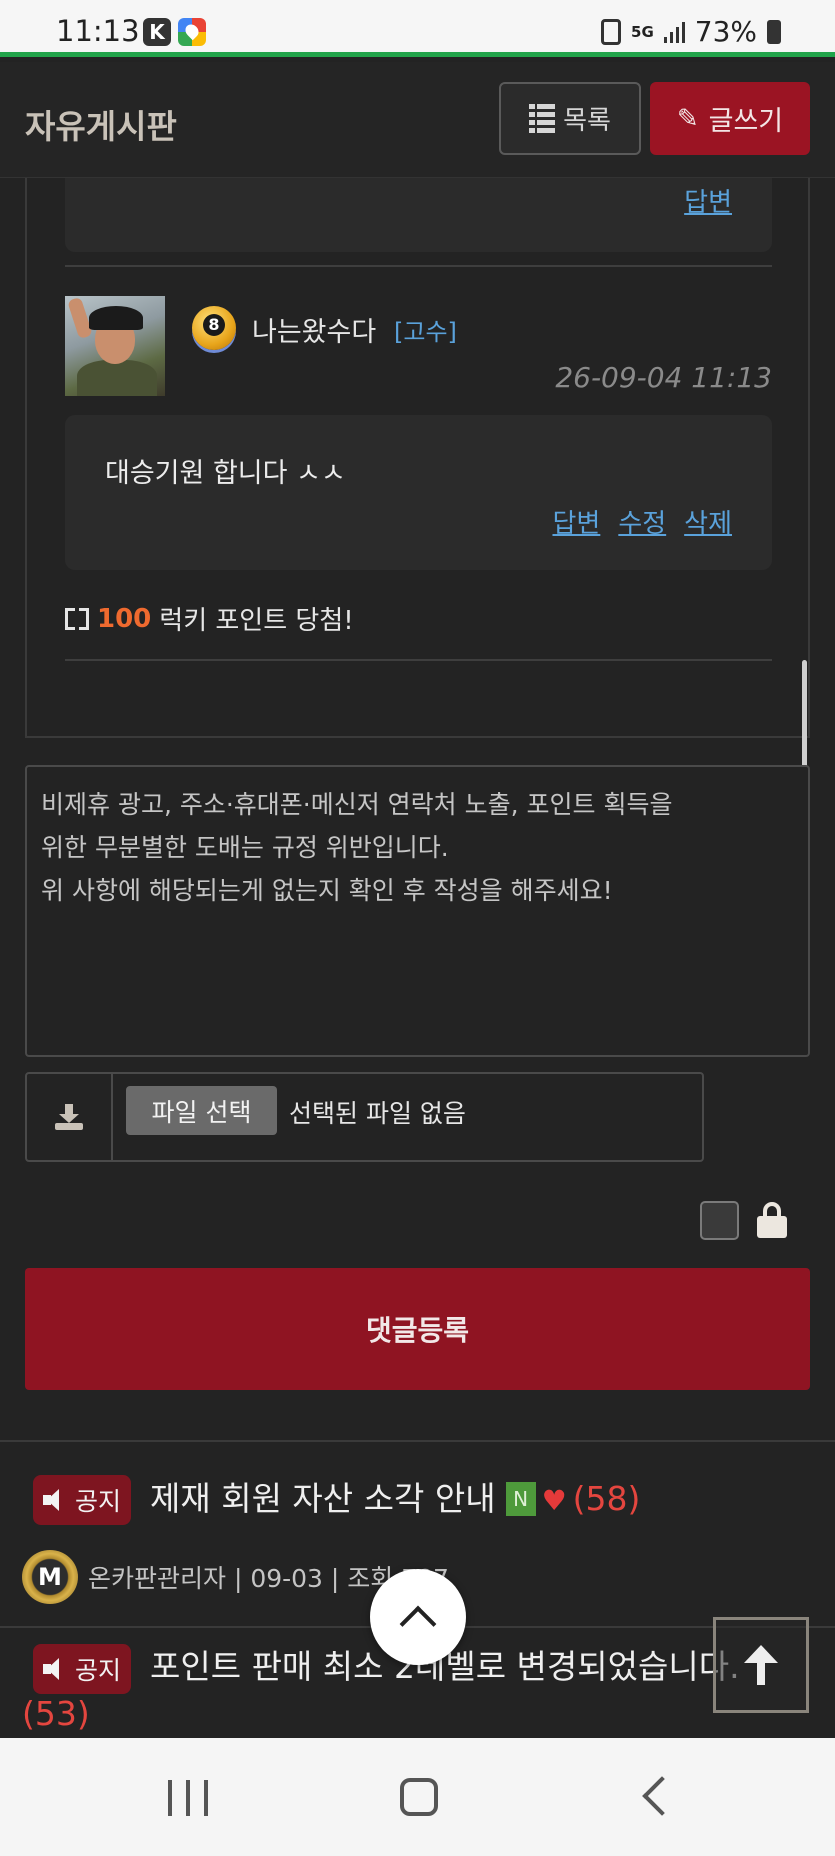  I want to click on comment-count: (53), so click(56, 1713).